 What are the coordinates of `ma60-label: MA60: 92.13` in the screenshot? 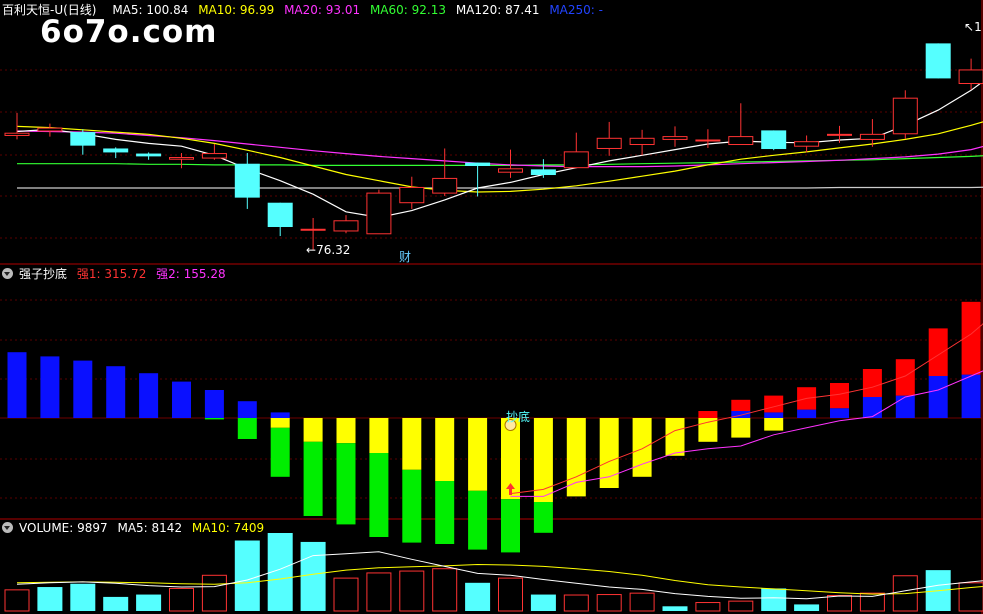 It's located at (407, 10).